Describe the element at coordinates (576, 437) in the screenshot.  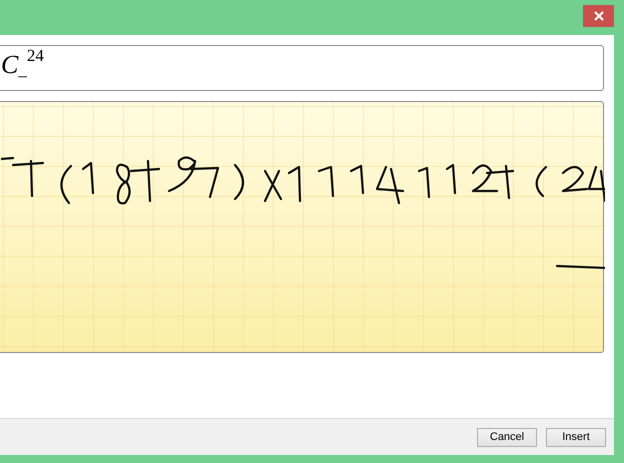
I see `dialog-button: Insert` at that location.